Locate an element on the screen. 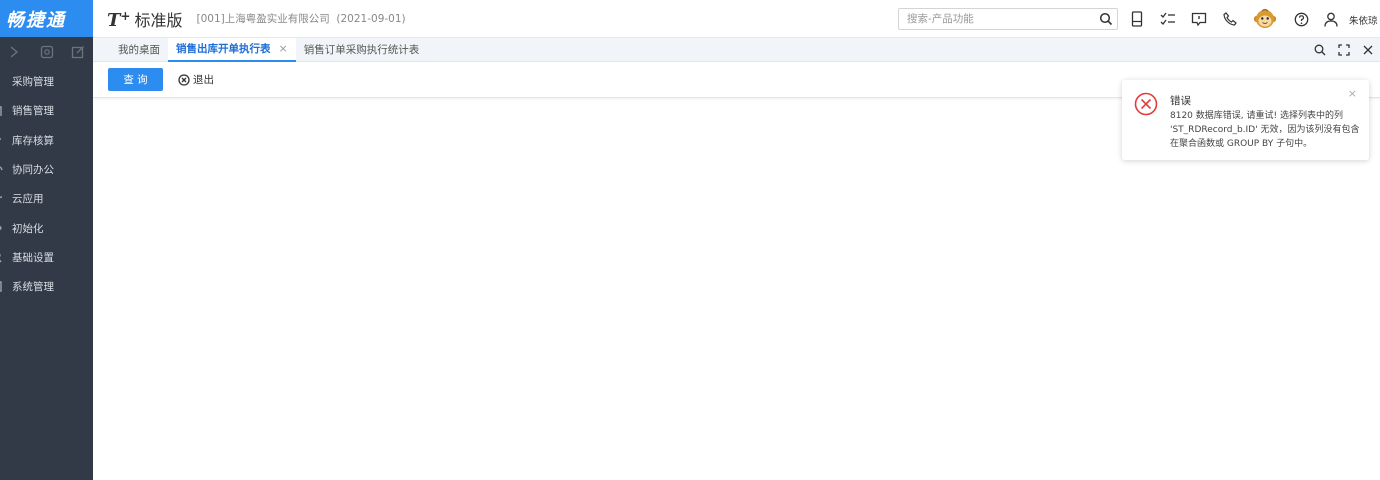  phone-icon is located at coordinates (1230, 19).